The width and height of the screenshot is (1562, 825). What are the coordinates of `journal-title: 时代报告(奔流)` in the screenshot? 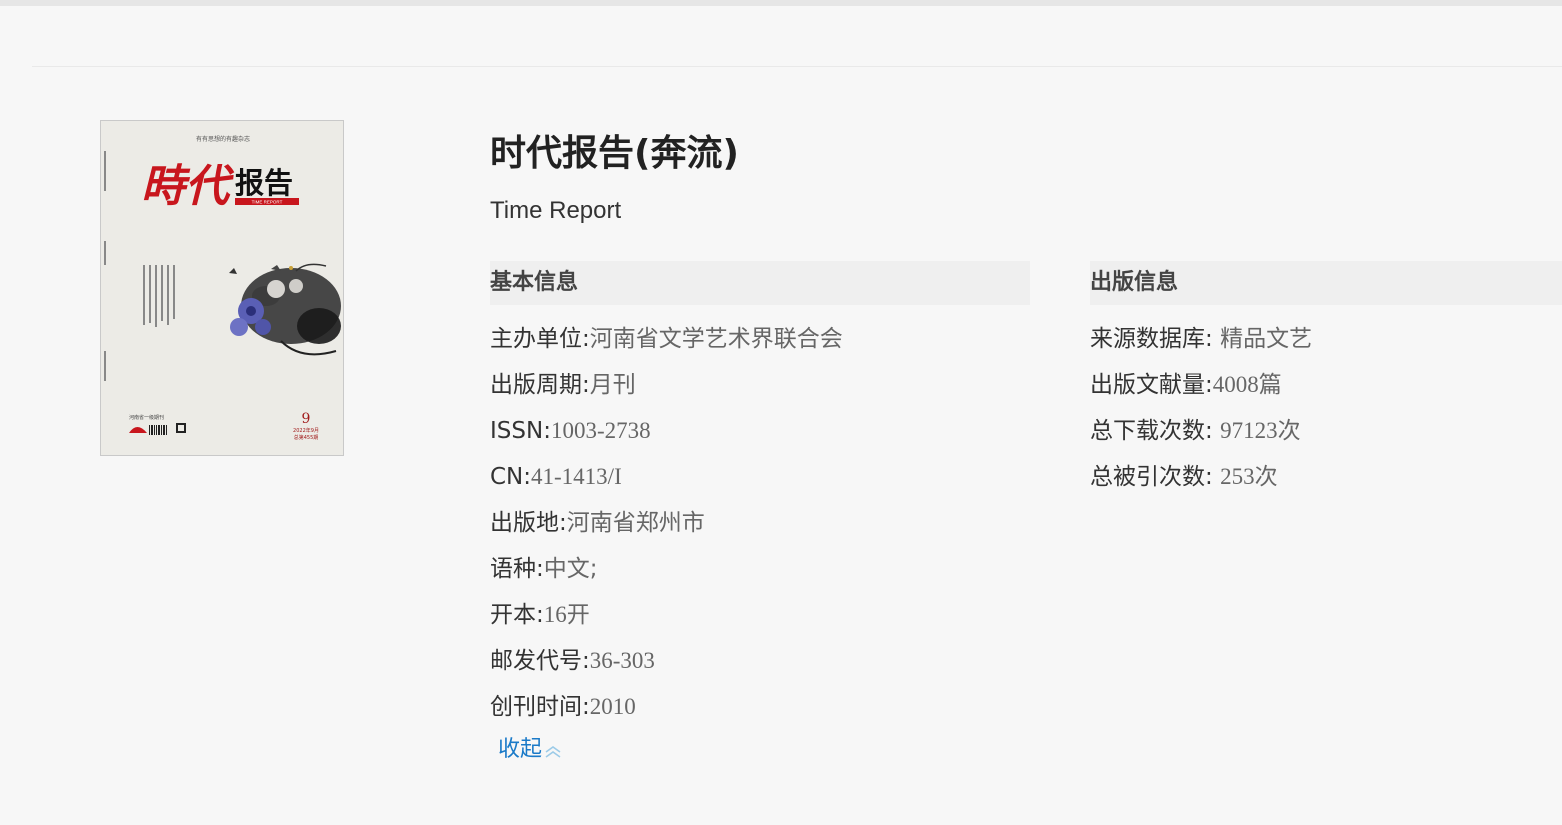 It's located at (614, 153).